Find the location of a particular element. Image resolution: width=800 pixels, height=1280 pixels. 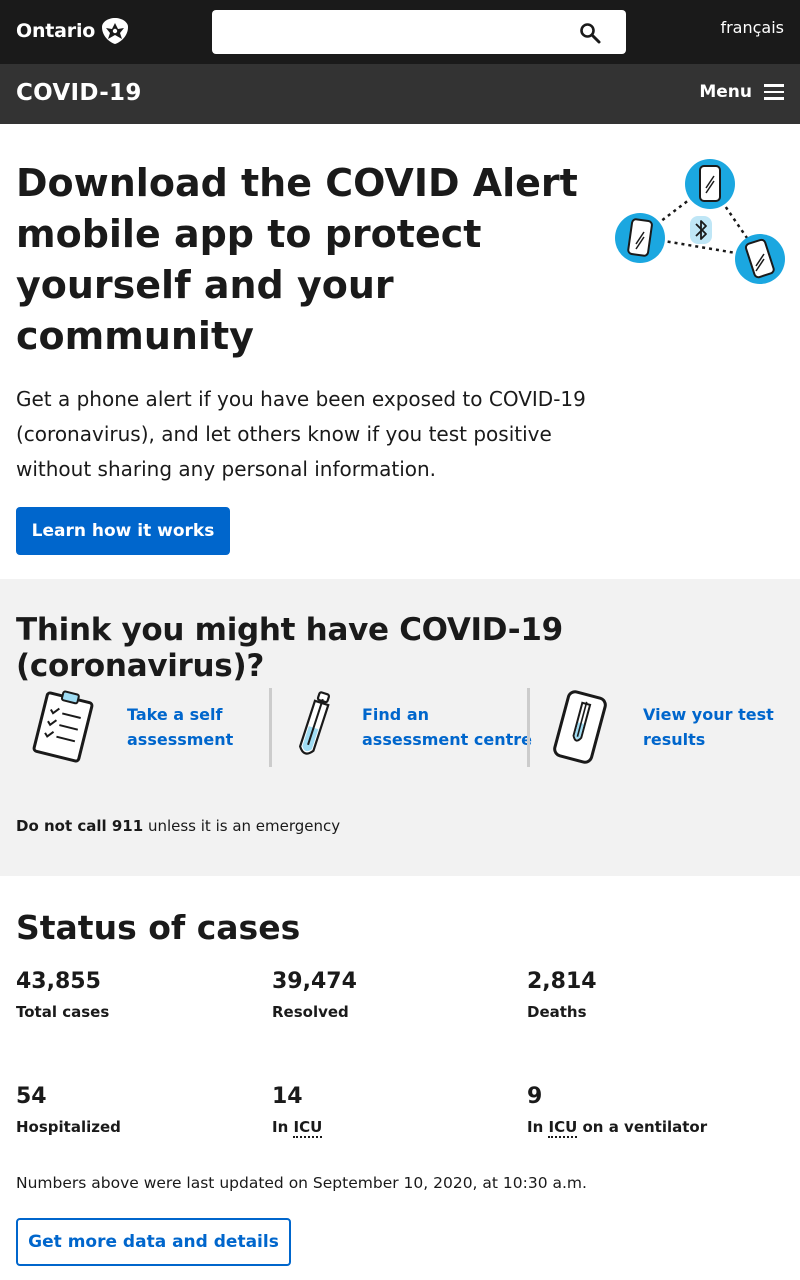

stat-in-icu: 14 In ICU is located at coordinates (297, 1111).